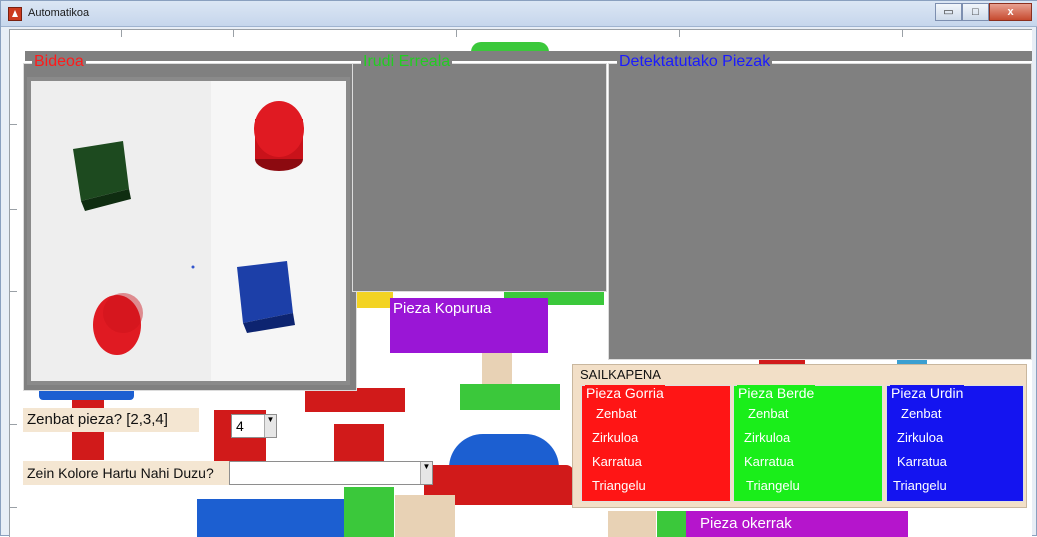 Image resolution: width=1037 pixels, height=537 pixels. I want to click on gorria-karratua: Karratua, so click(617, 461).